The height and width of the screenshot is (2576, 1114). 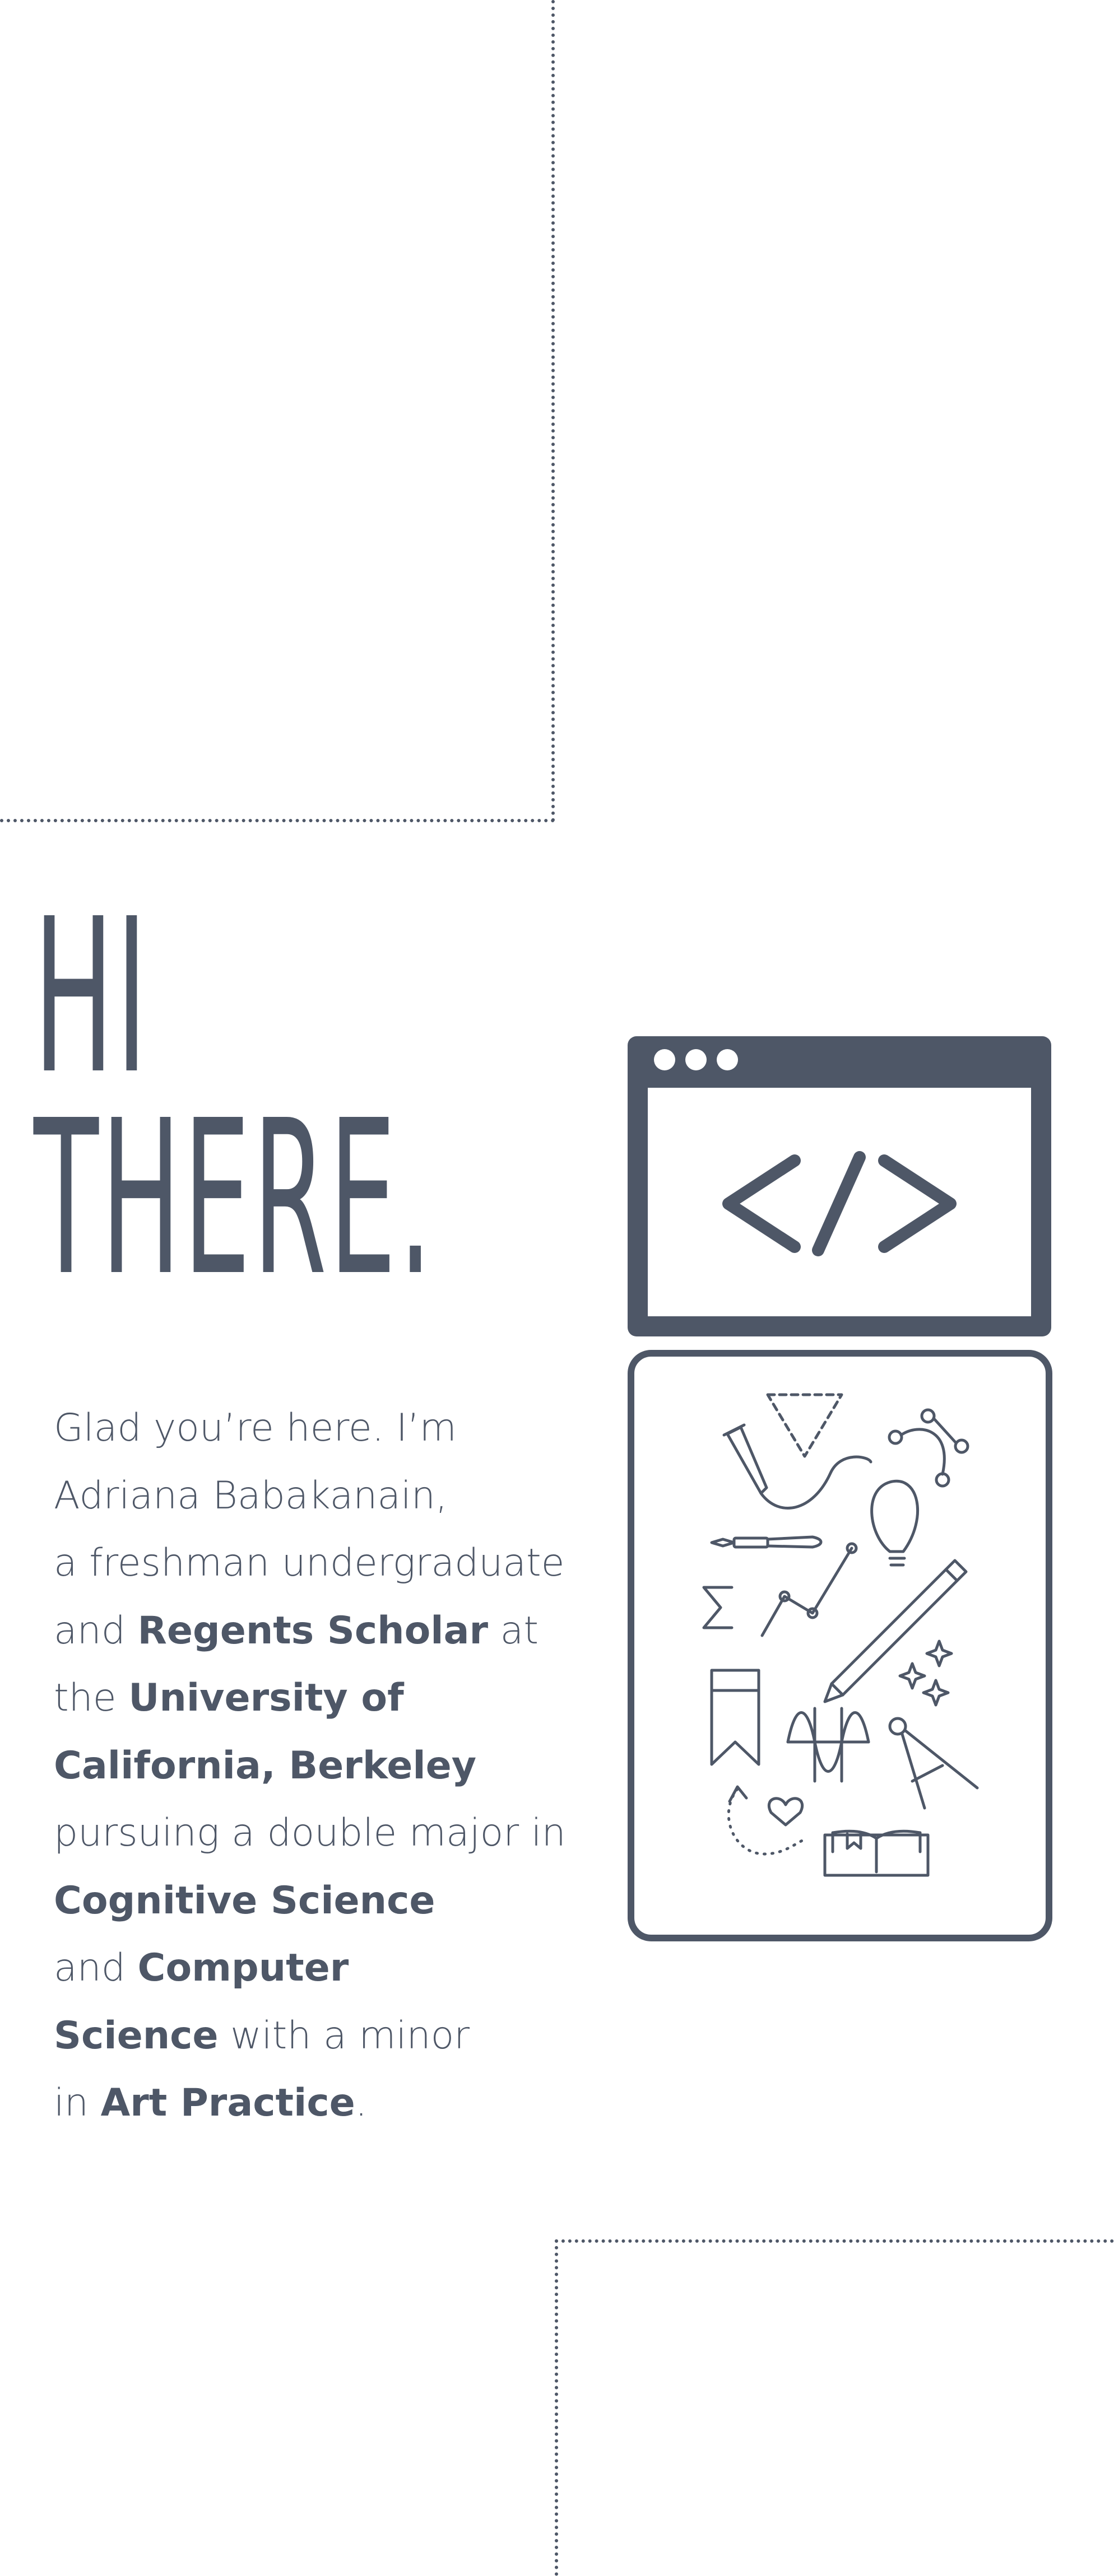 I want to click on intro-text: ., so click(x=361, y=2103).